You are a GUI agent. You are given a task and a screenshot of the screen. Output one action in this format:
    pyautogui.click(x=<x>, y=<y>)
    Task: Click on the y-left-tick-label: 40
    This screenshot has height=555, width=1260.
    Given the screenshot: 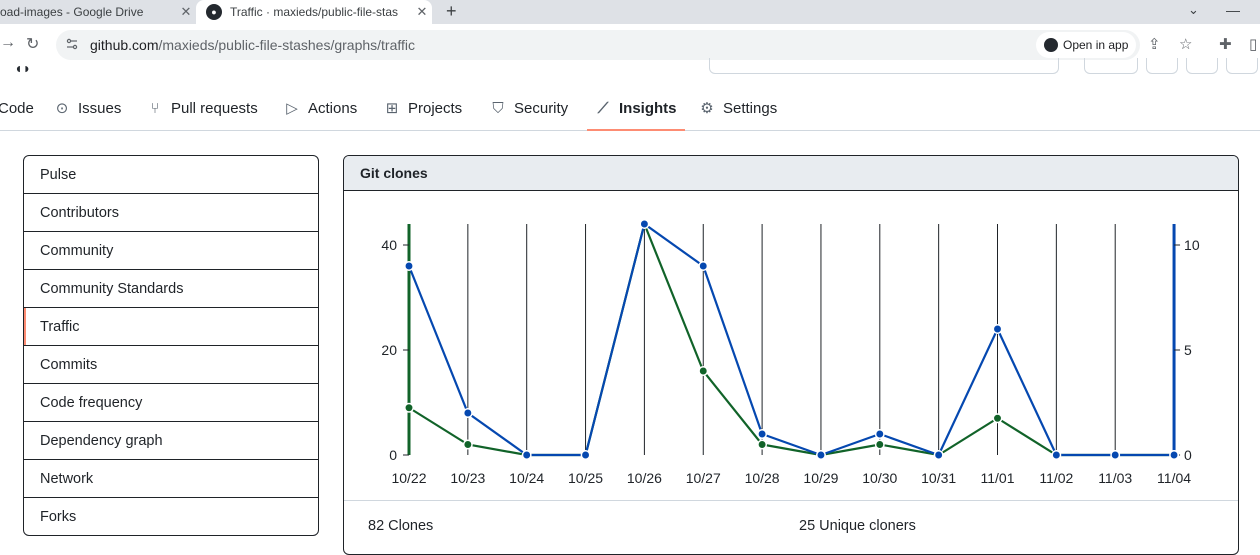 What is the action you would take?
    pyautogui.click(x=389, y=245)
    